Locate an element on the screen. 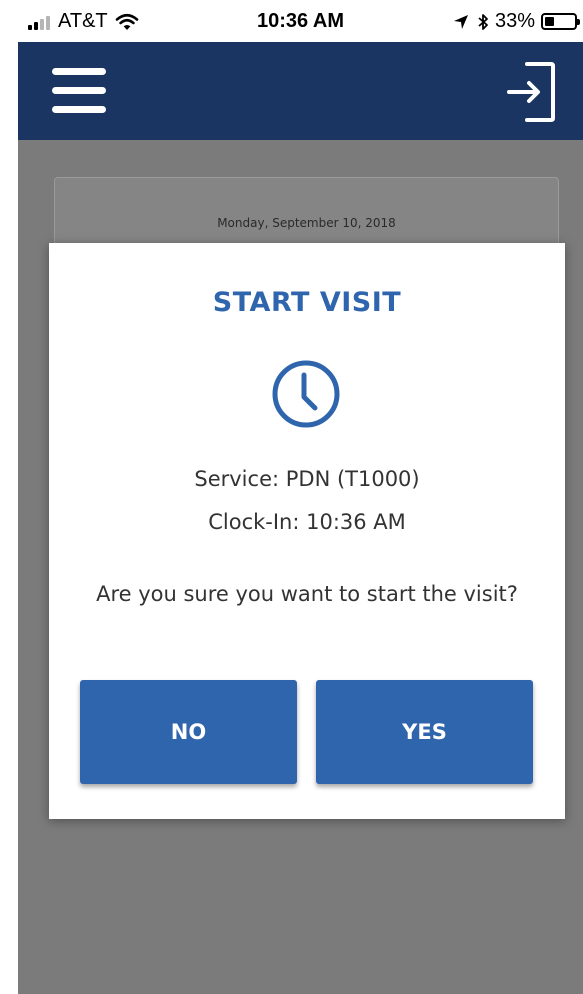 This screenshot has height=994, width=583. location-arrow-icon is located at coordinates (460, 21).